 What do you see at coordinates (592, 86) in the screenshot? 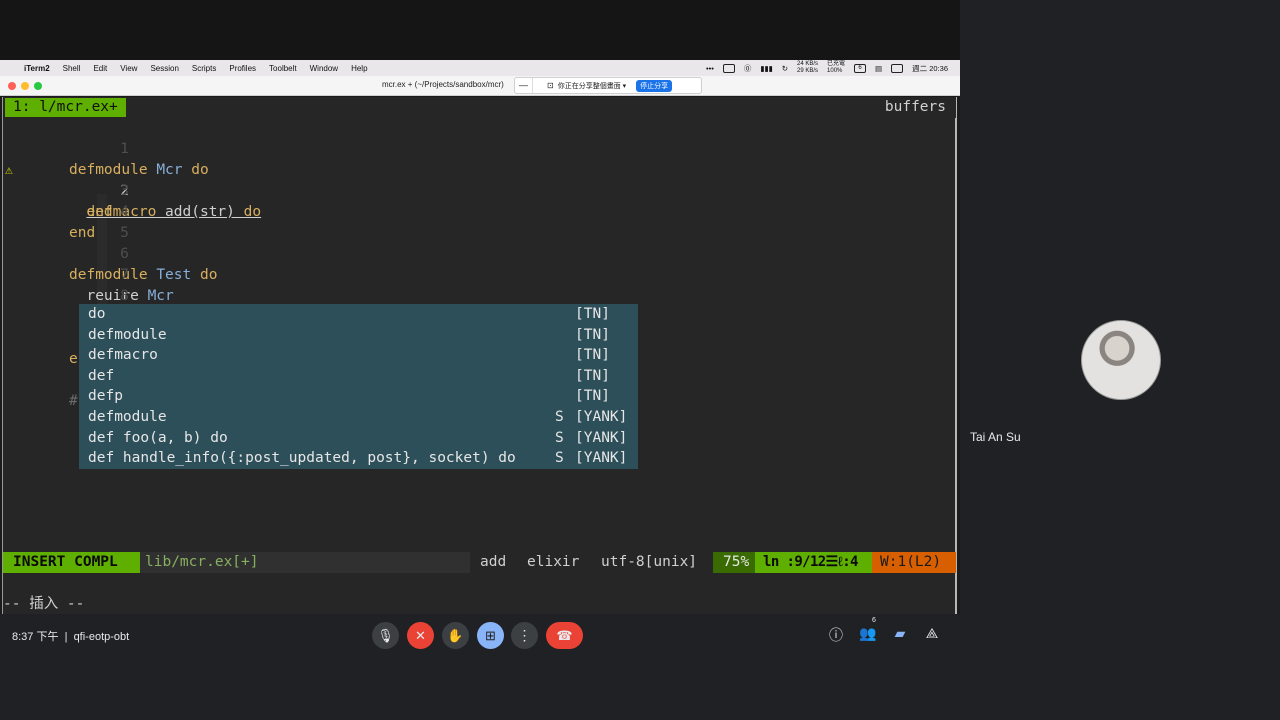
I see `share-status-text: 你正在分享整個畫面 ▾` at bounding box center [592, 86].